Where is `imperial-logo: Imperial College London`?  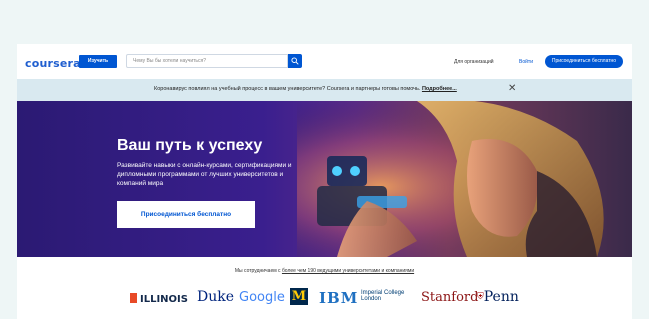
imperial-logo: Imperial College London is located at coordinates (382, 296).